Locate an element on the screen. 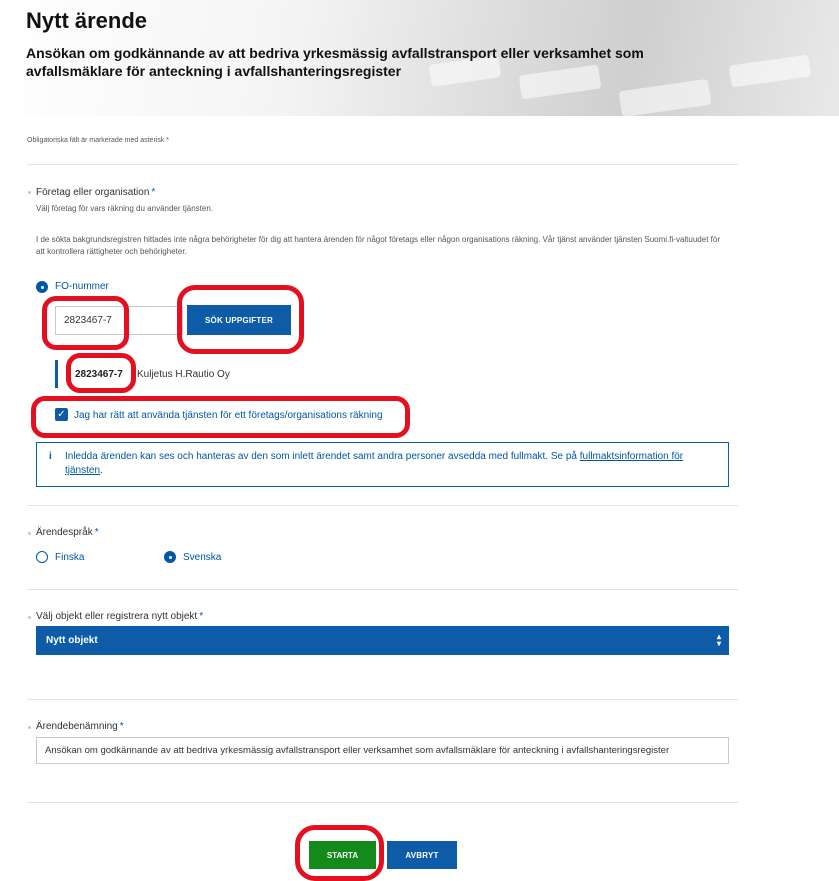  annotation-highlight-start-button is located at coordinates (339, 853).